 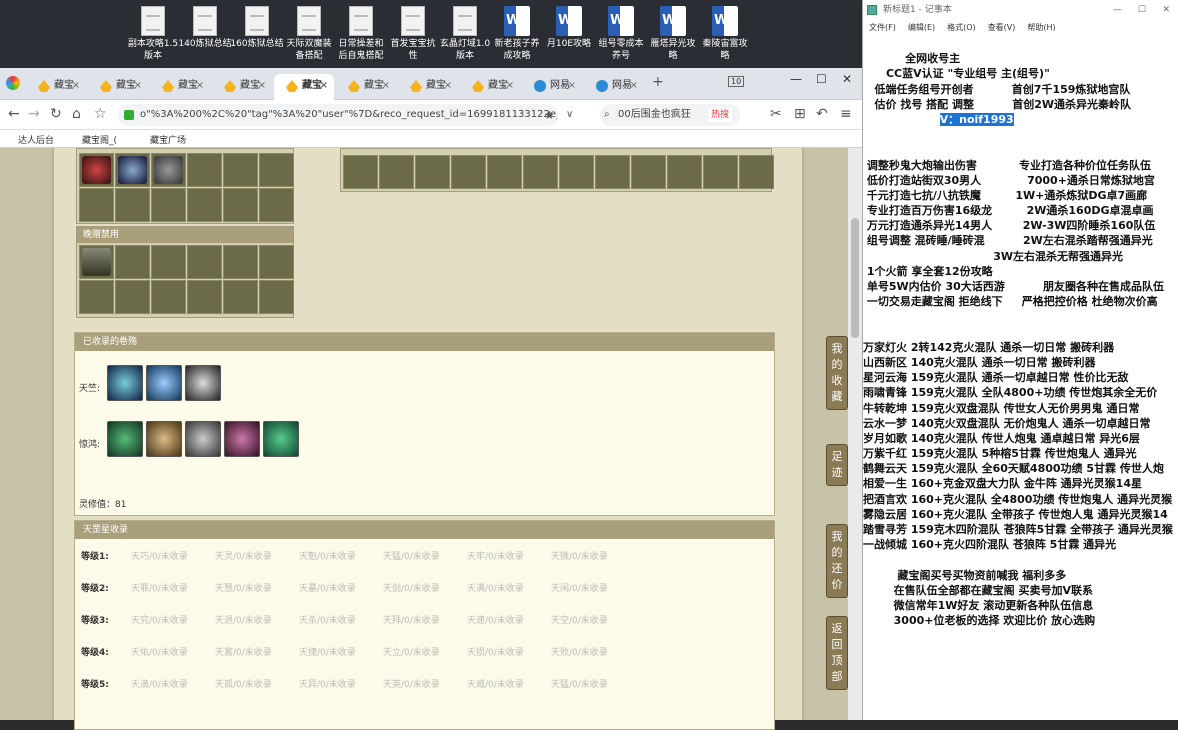 I want to click on desktop-file-icon: W 雁塔异光攻 略, so click(x=673, y=34).